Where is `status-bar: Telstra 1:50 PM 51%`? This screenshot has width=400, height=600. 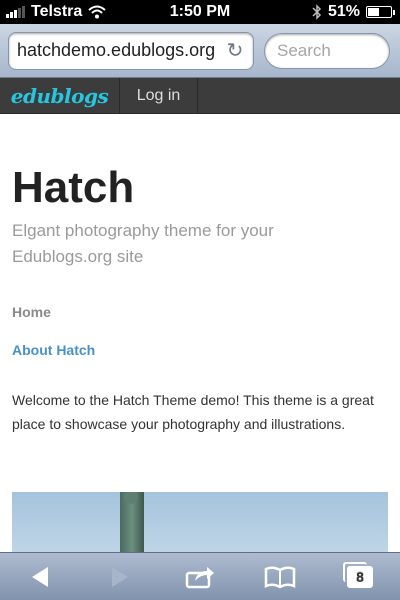
status-bar: Telstra 1:50 PM 51% is located at coordinates (200, 12).